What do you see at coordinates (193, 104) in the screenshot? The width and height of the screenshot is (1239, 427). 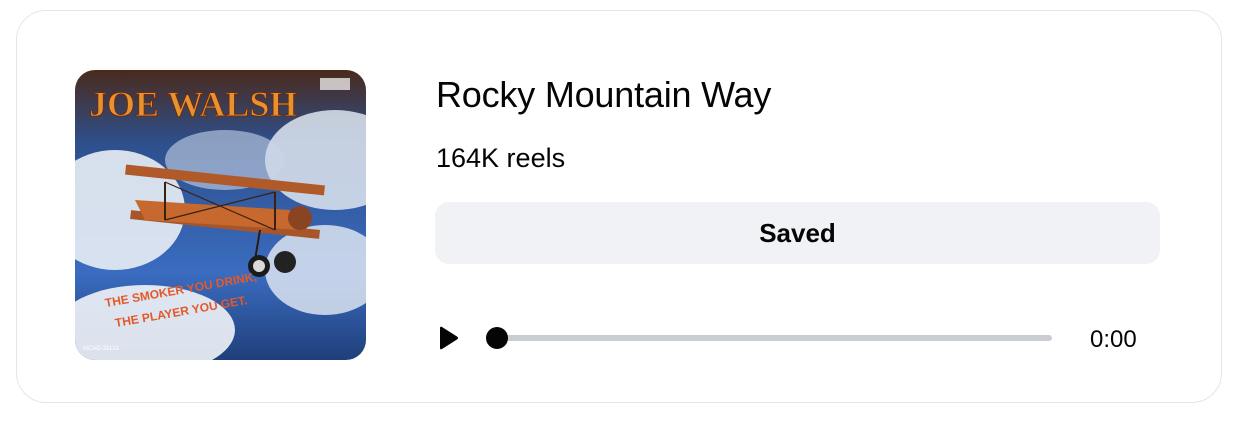 I see `svg-text: JOE WALSH` at bounding box center [193, 104].